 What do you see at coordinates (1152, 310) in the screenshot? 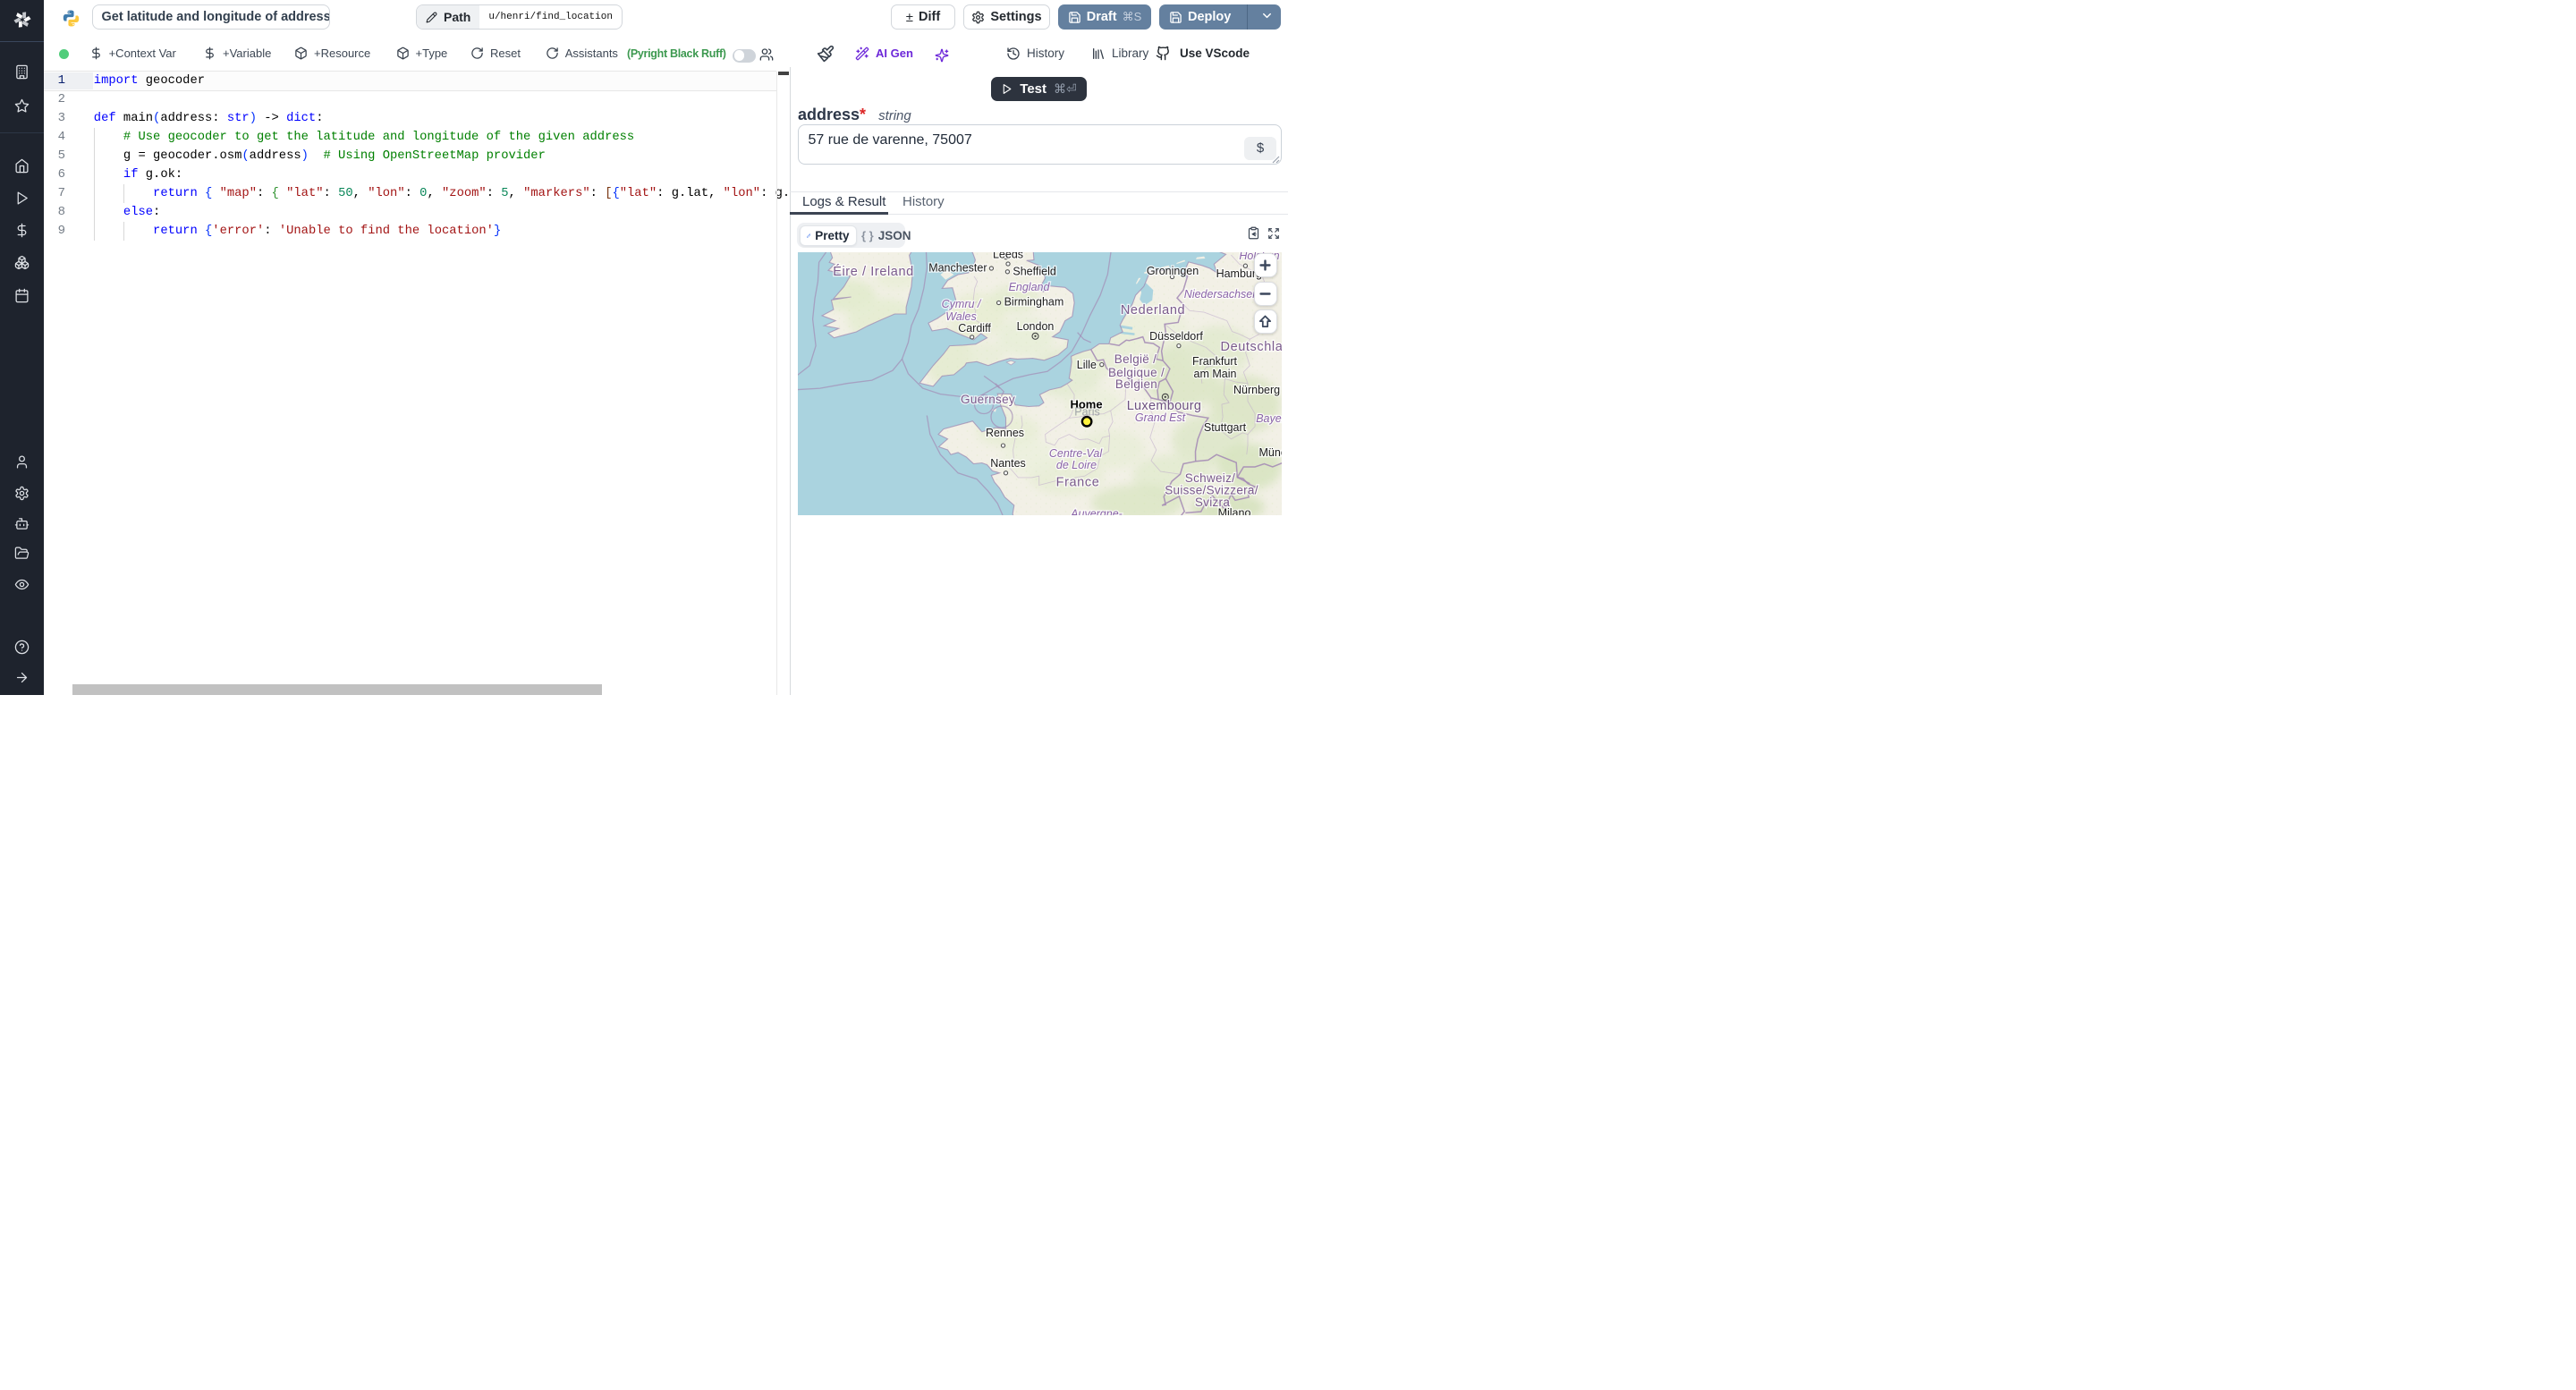
I see `svg-text: Nederland` at bounding box center [1152, 310].